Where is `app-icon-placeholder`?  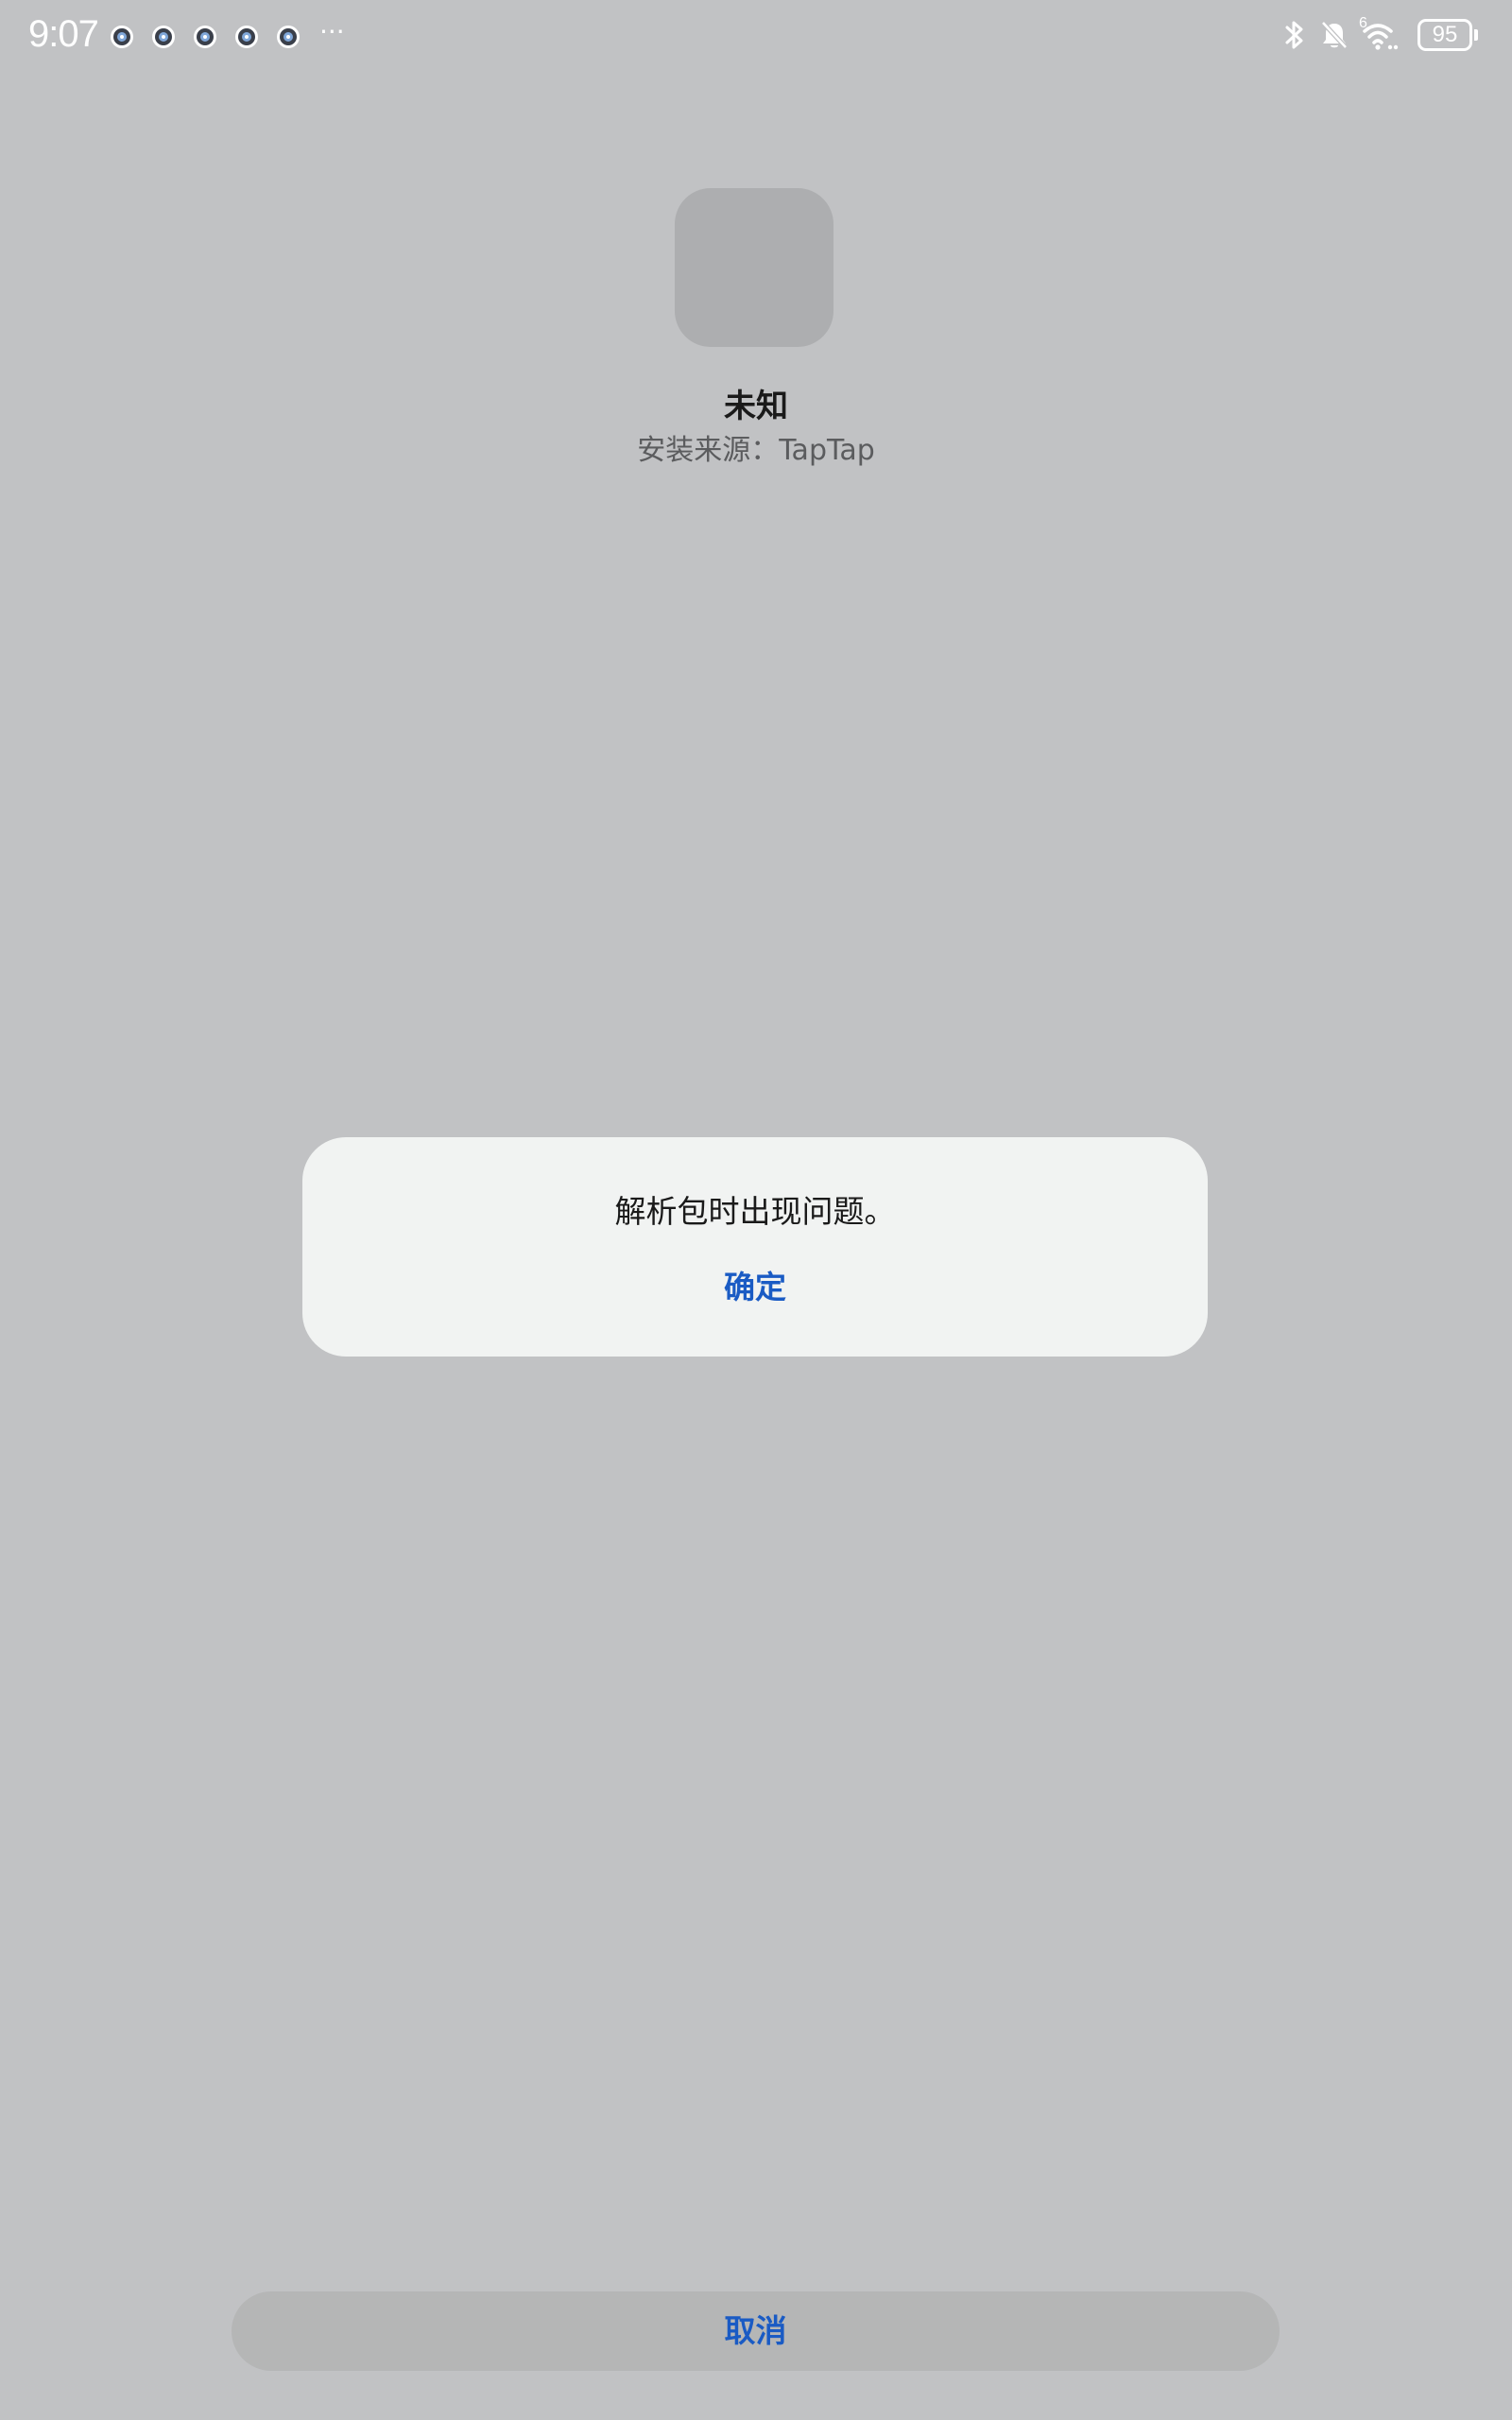 app-icon-placeholder is located at coordinates (754, 267).